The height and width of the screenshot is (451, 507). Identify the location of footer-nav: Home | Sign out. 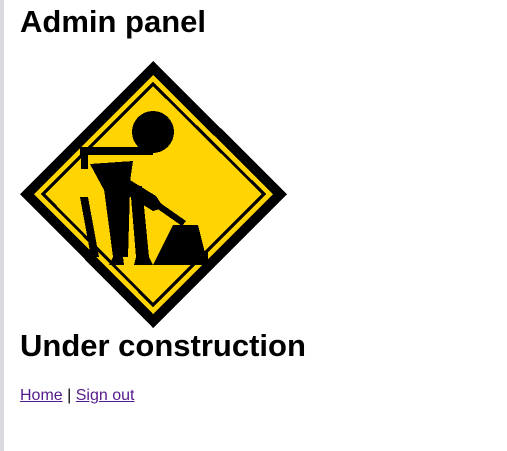
(77, 395).